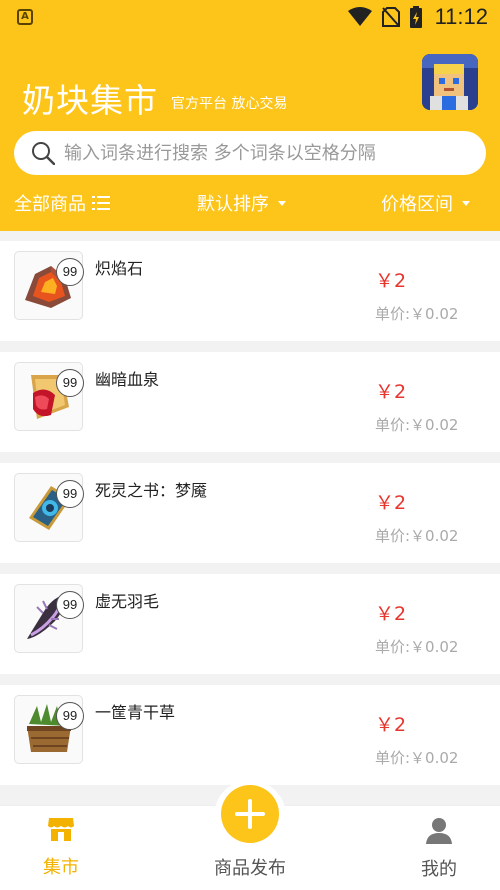  What do you see at coordinates (61, 867) in the screenshot?
I see `tab-market-label: 集市` at bounding box center [61, 867].